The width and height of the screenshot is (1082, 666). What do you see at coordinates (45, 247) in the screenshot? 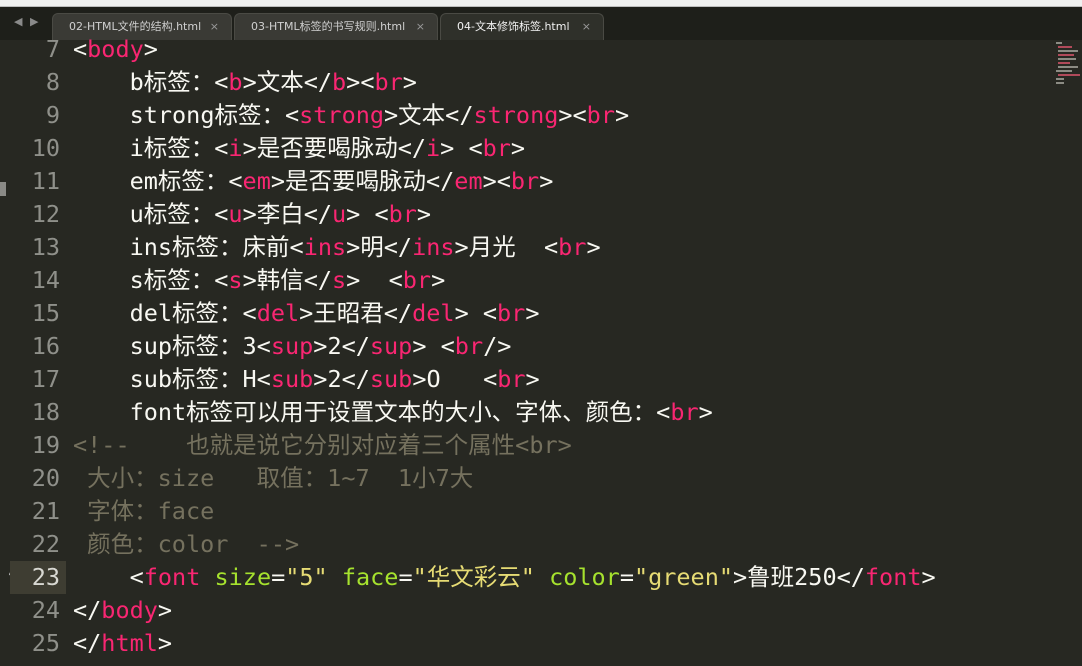
I see `line-number: 13` at bounding box center [45, 247].